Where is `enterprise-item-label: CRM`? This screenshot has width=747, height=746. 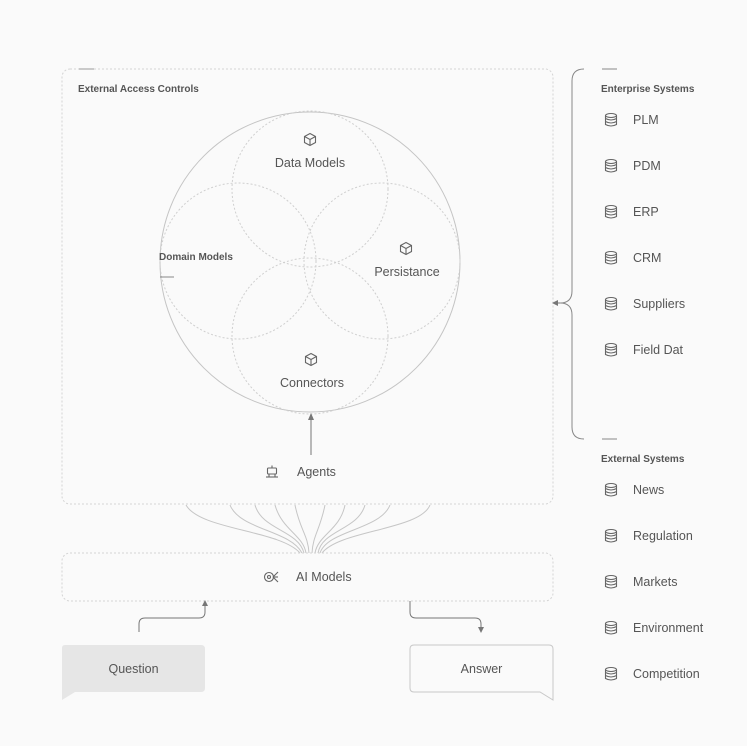 enterprise-item-label: CRM is located at coordinates (647, 258).